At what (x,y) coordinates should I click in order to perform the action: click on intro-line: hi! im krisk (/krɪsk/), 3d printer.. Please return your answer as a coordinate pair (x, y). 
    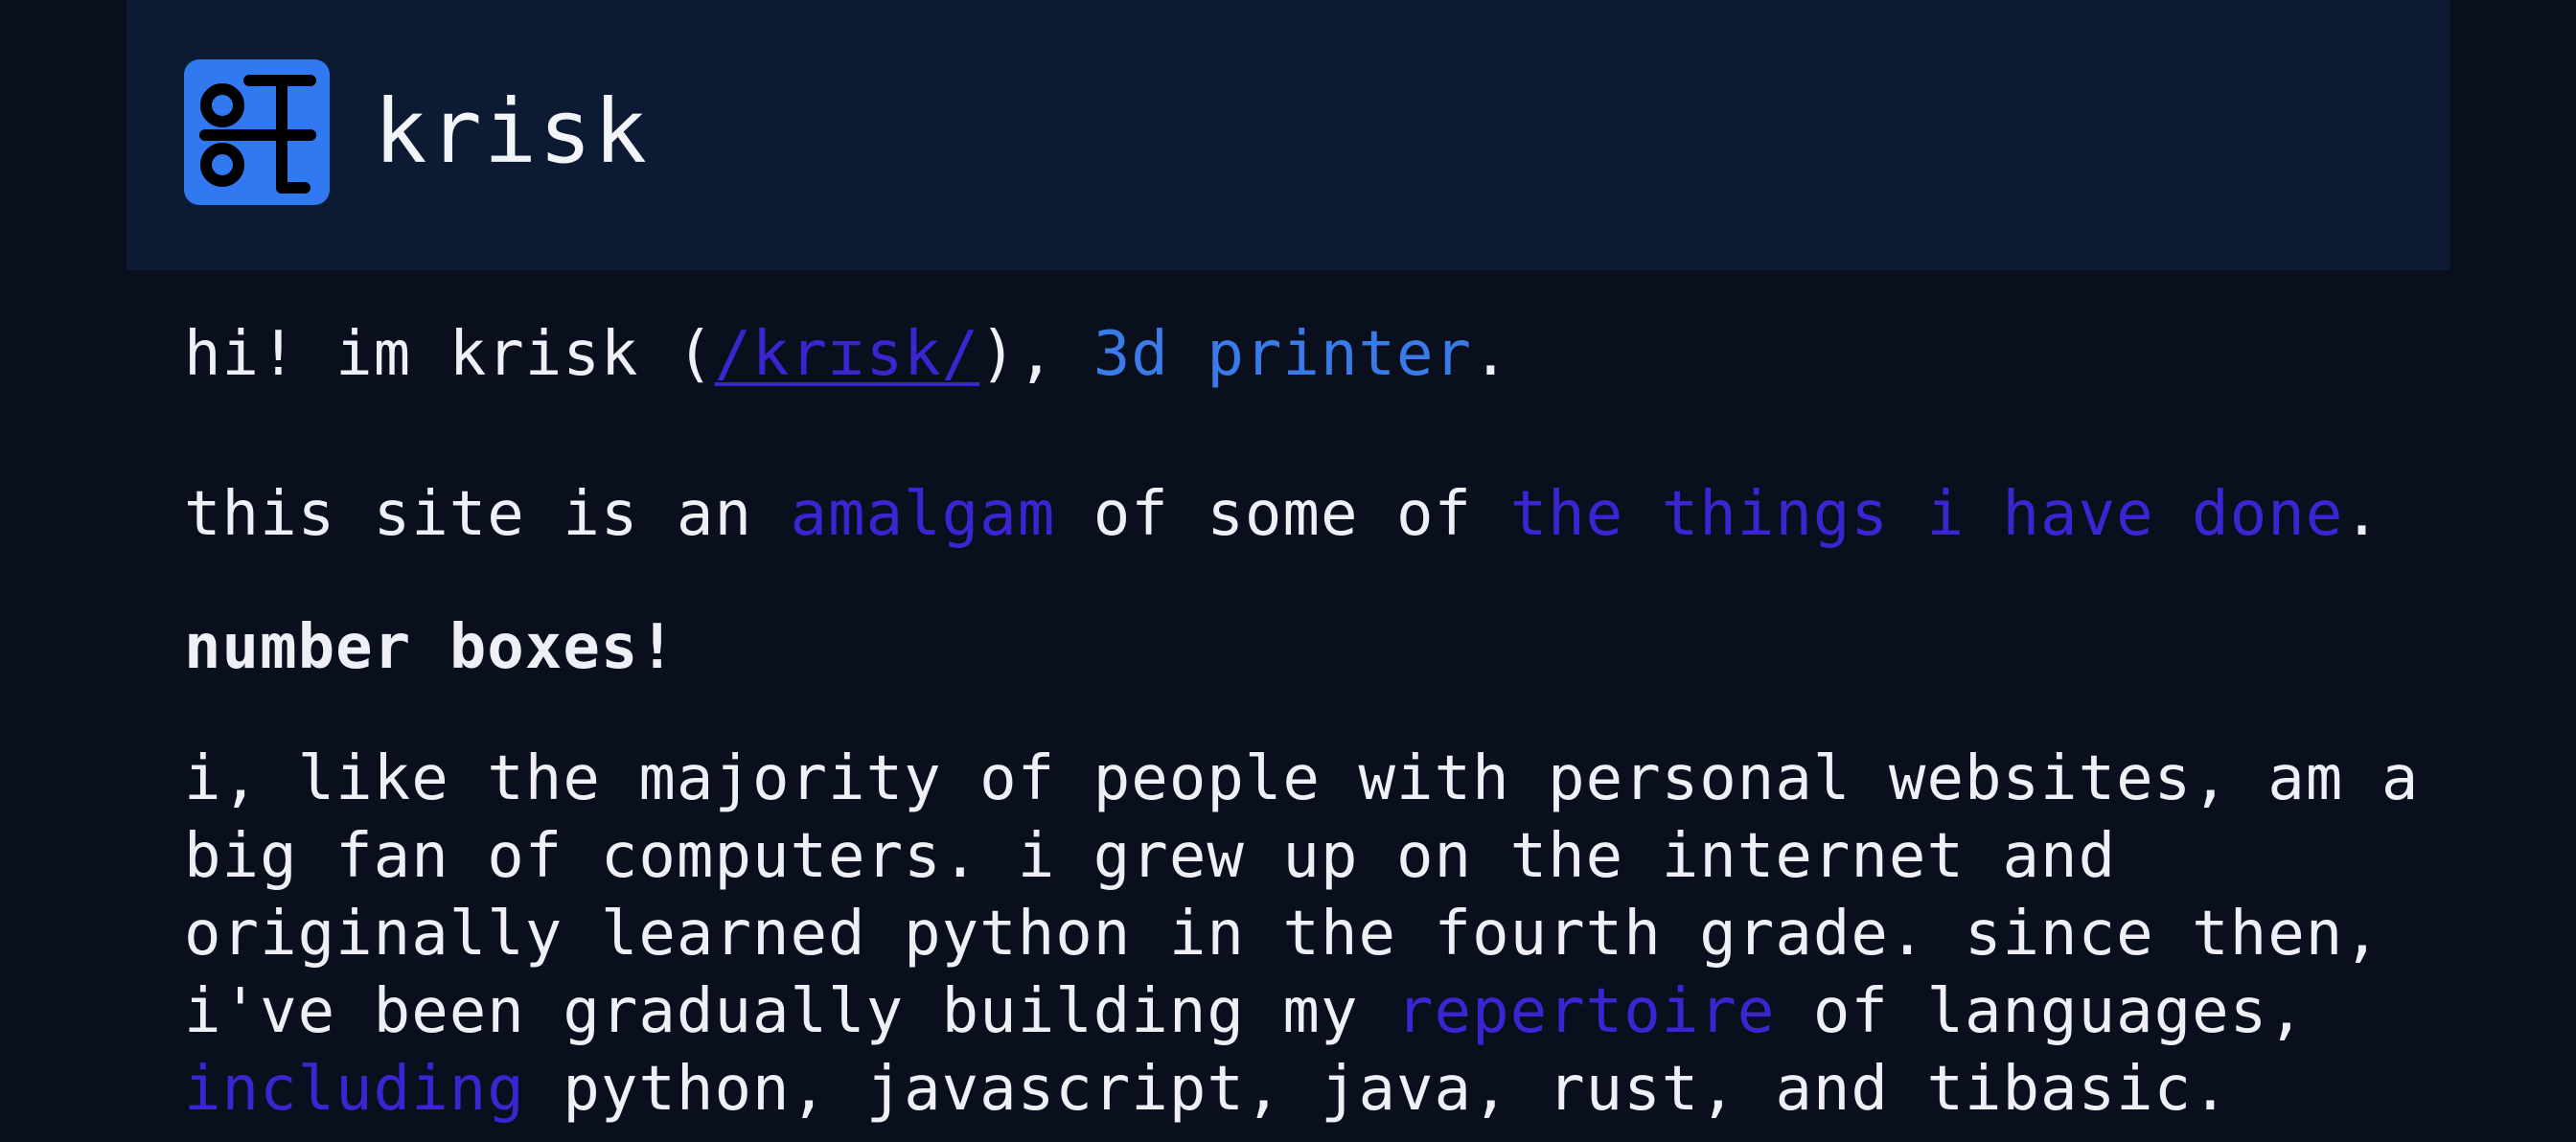
    Looking at the image, I should click on (847, 355).